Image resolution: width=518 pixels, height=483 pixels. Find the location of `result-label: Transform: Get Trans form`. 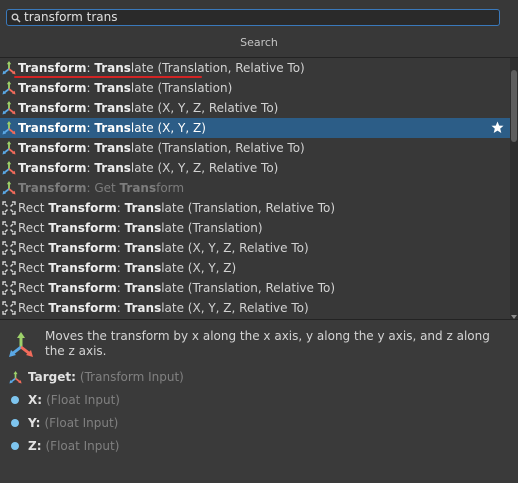

result-label: Transform: Get Trans form is located at coordinates (101, 188).